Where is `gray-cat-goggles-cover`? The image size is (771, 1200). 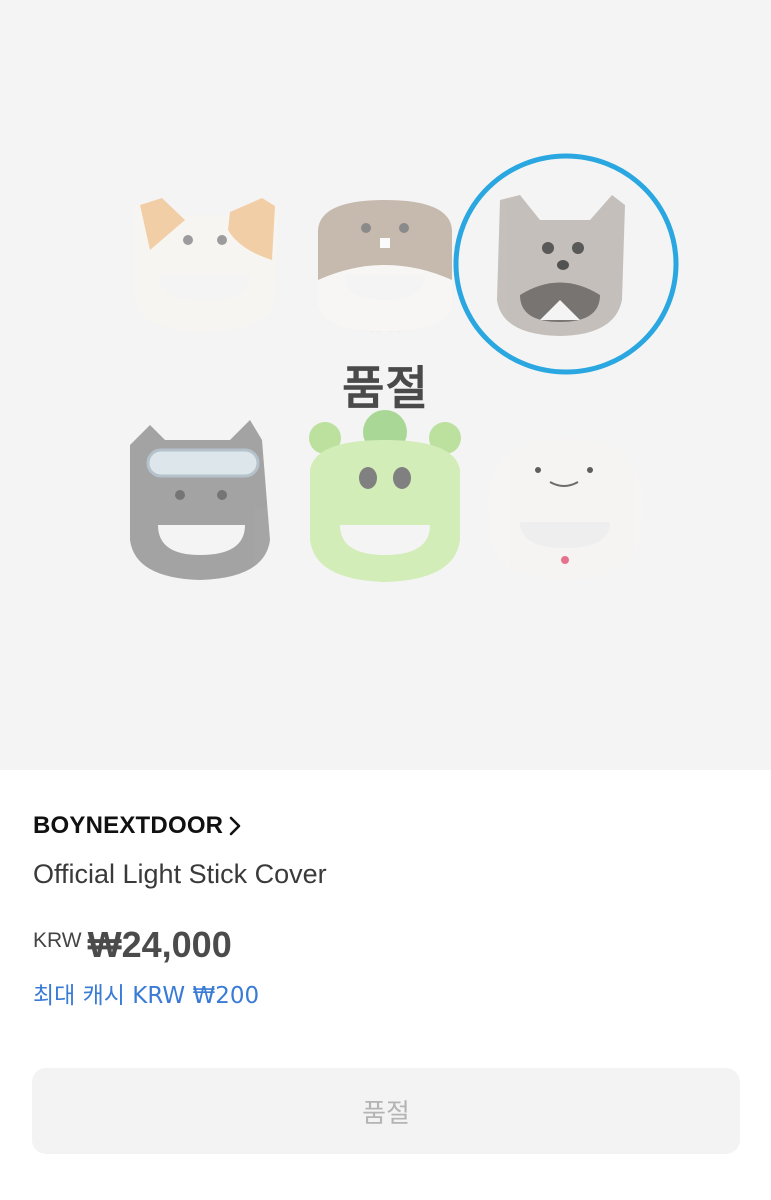 gray-cat-goggles-cover is located at coordinates (200, 500).